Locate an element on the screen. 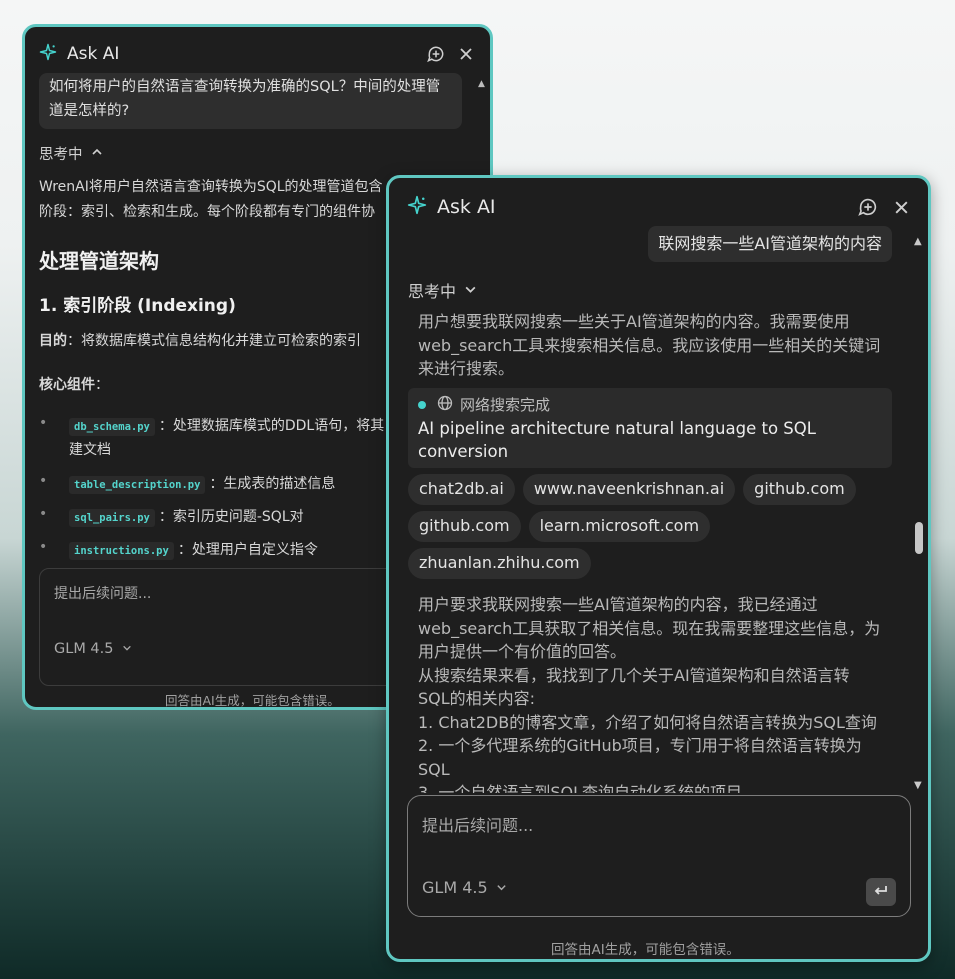 The image size is (955, 979). enter-icon is located at coordinates (881, 892).